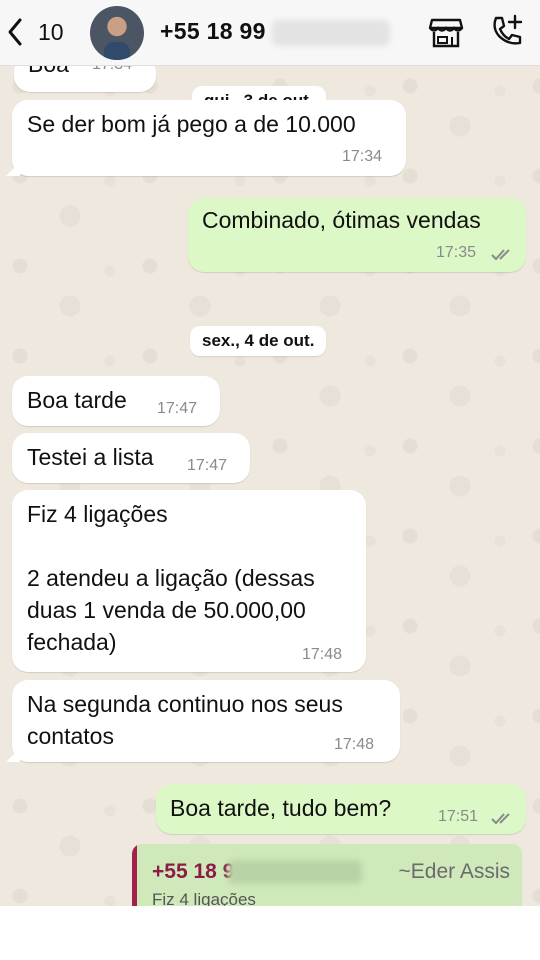 Image resolution: width=540 pixels, height=960 pixels. I want to click on message-time: 17:51, so click(458, 816).